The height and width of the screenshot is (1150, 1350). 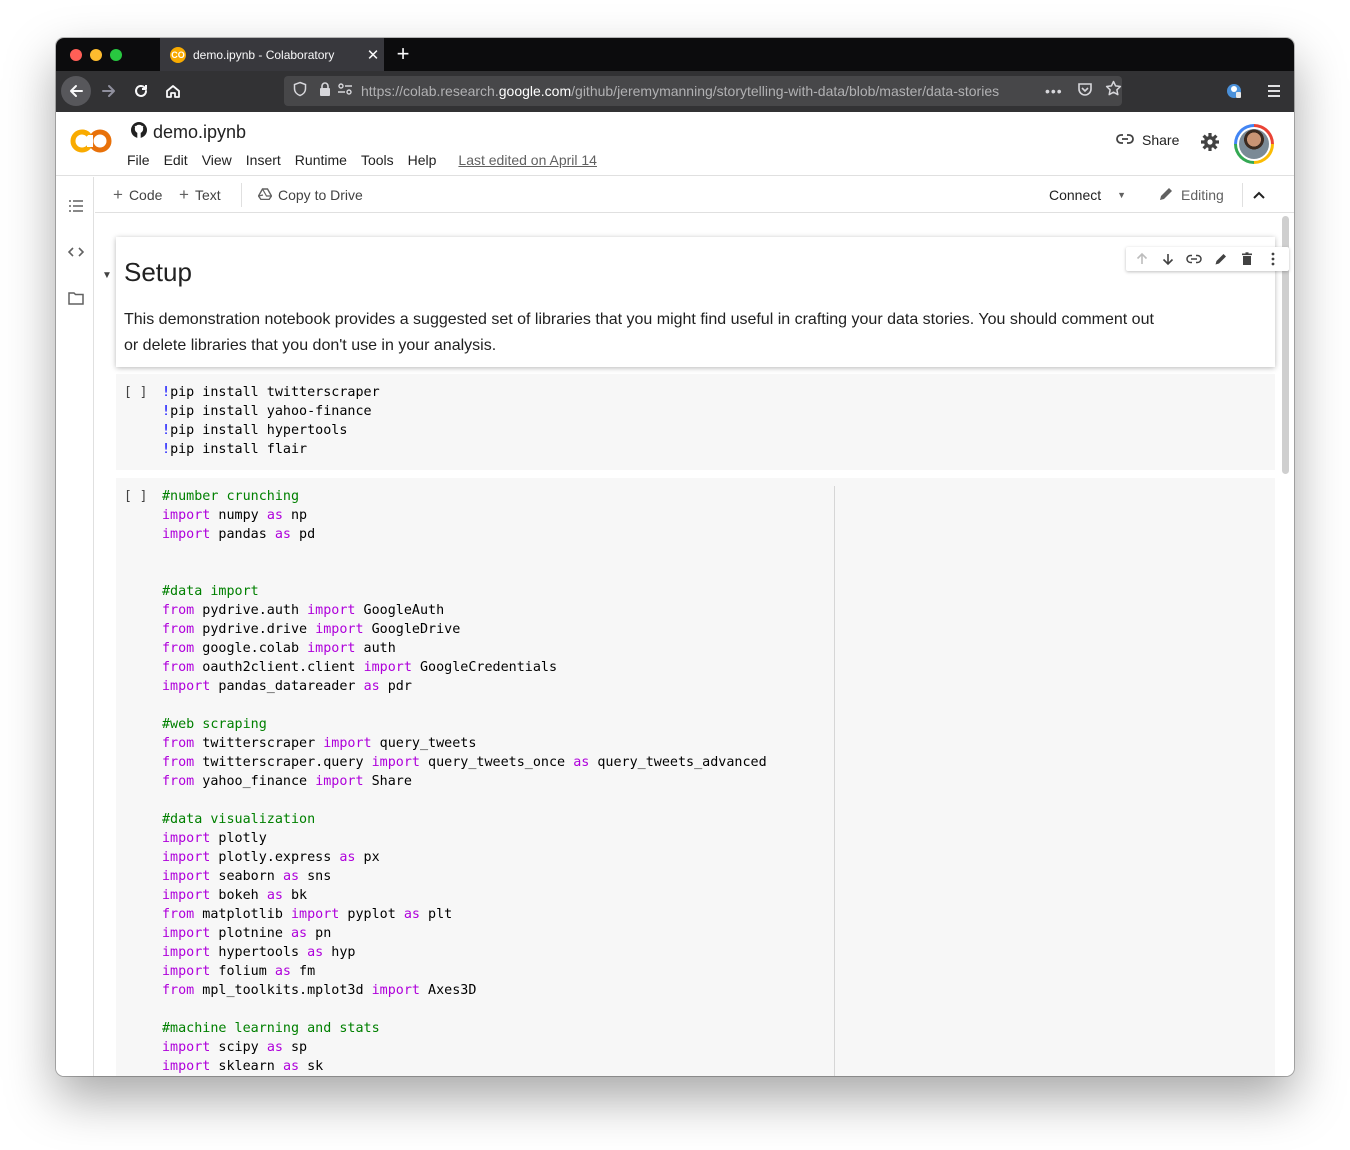 I want to click on code-line: #machine learning and stats, so click(x=464, y=1028).